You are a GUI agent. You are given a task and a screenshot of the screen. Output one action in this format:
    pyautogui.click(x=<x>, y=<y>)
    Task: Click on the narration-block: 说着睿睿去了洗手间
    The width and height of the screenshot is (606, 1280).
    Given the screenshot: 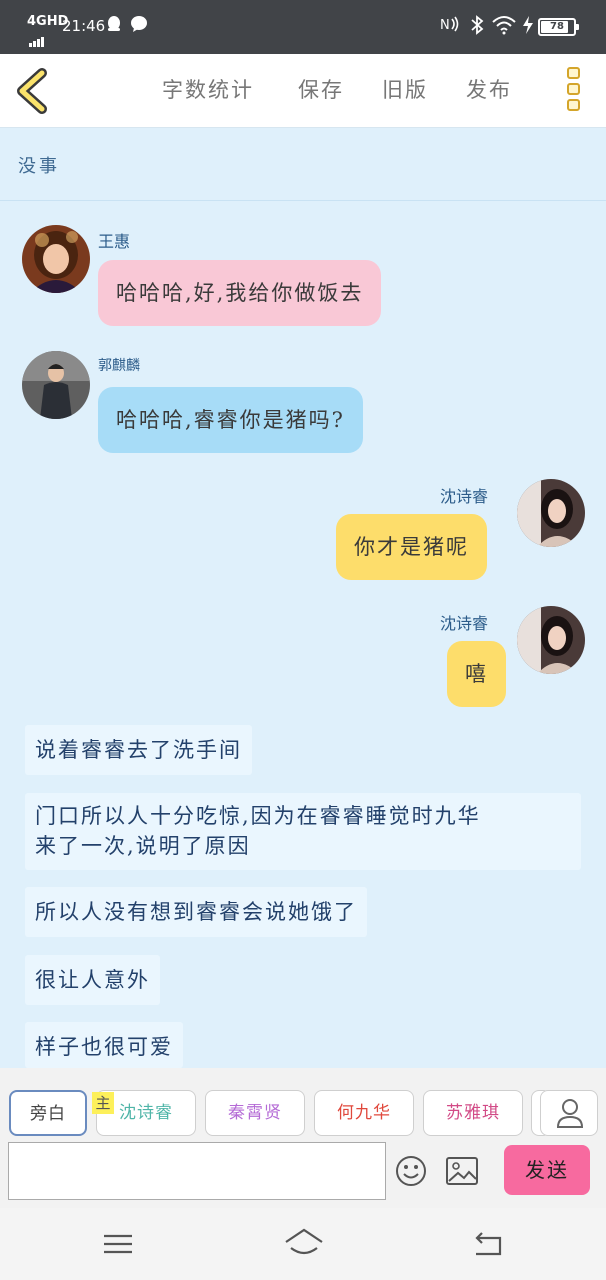 What is the action you would take?
    pyautogui.click(x=138, y=750)
    